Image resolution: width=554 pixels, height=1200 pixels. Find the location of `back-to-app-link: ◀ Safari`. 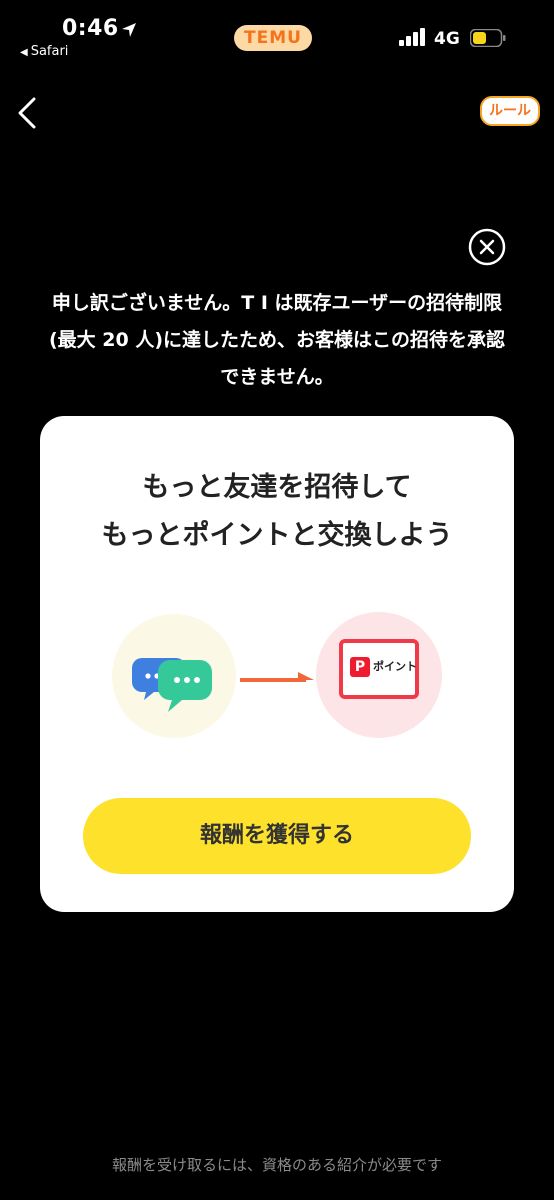

back-to-app-link: ◀ Safari is located at coordinates (44, 51).